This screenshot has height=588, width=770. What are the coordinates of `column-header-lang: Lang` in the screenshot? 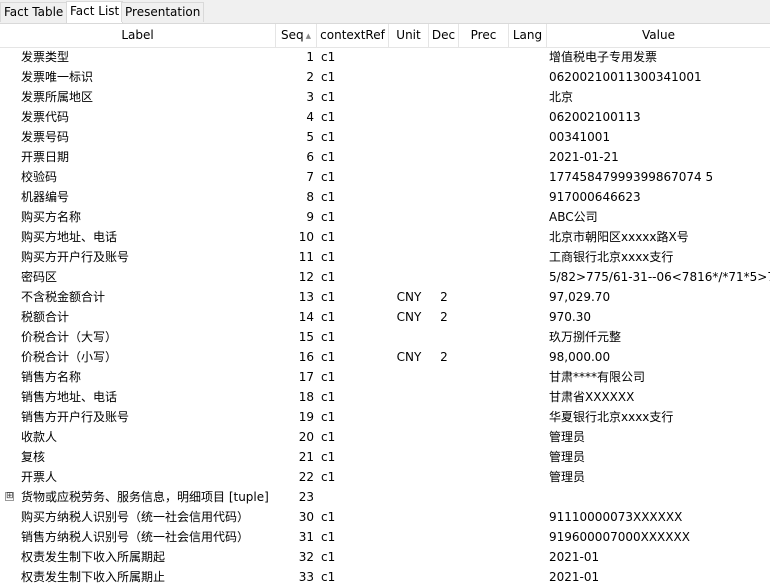 It's located at (528, 35).